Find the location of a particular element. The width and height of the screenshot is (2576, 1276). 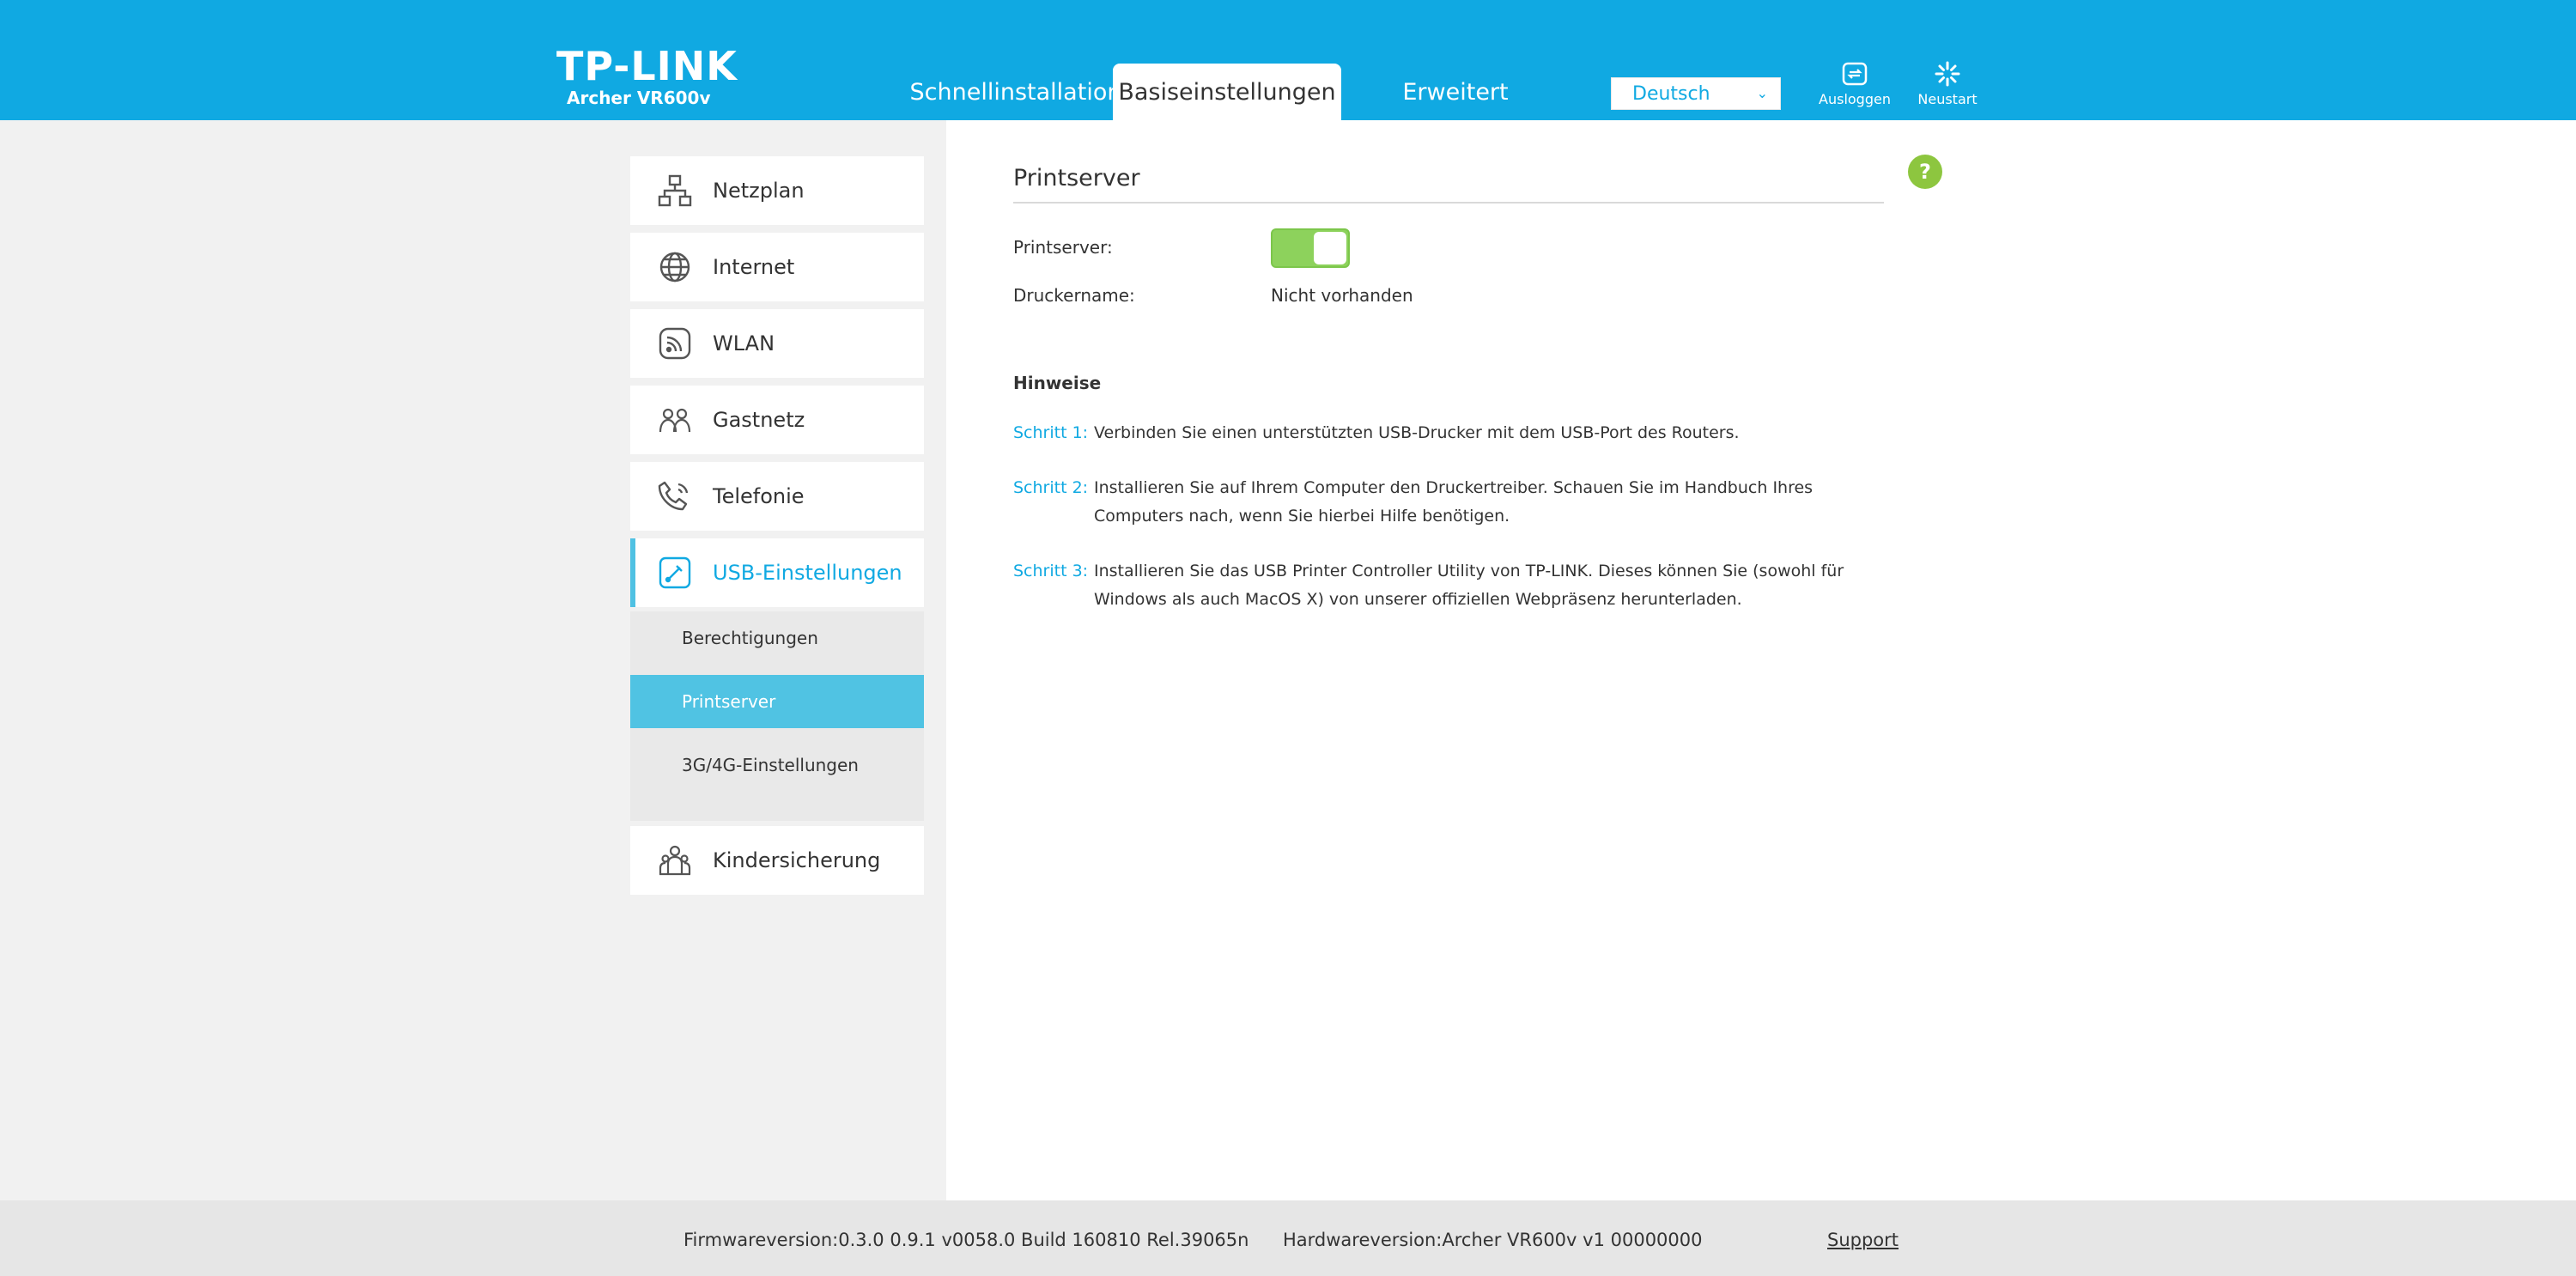

title-divider is located at coordinates (1448, 203).